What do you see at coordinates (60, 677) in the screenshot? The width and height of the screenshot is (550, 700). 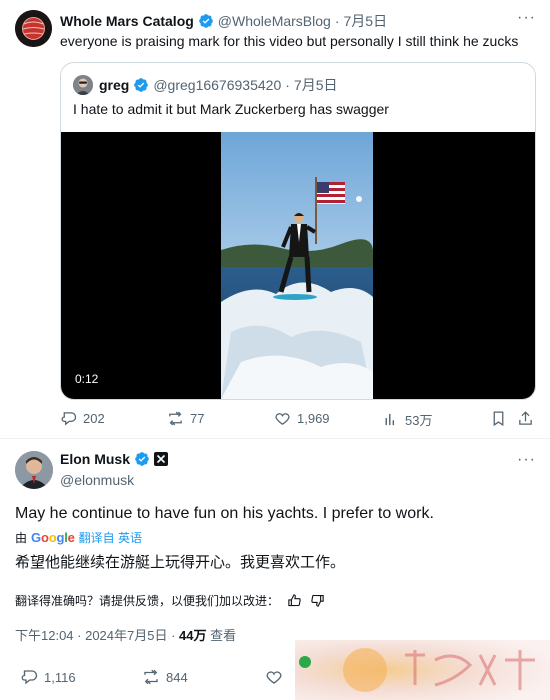 I see `elon-reply-count: 1,116` at bounding box center [60, 677].